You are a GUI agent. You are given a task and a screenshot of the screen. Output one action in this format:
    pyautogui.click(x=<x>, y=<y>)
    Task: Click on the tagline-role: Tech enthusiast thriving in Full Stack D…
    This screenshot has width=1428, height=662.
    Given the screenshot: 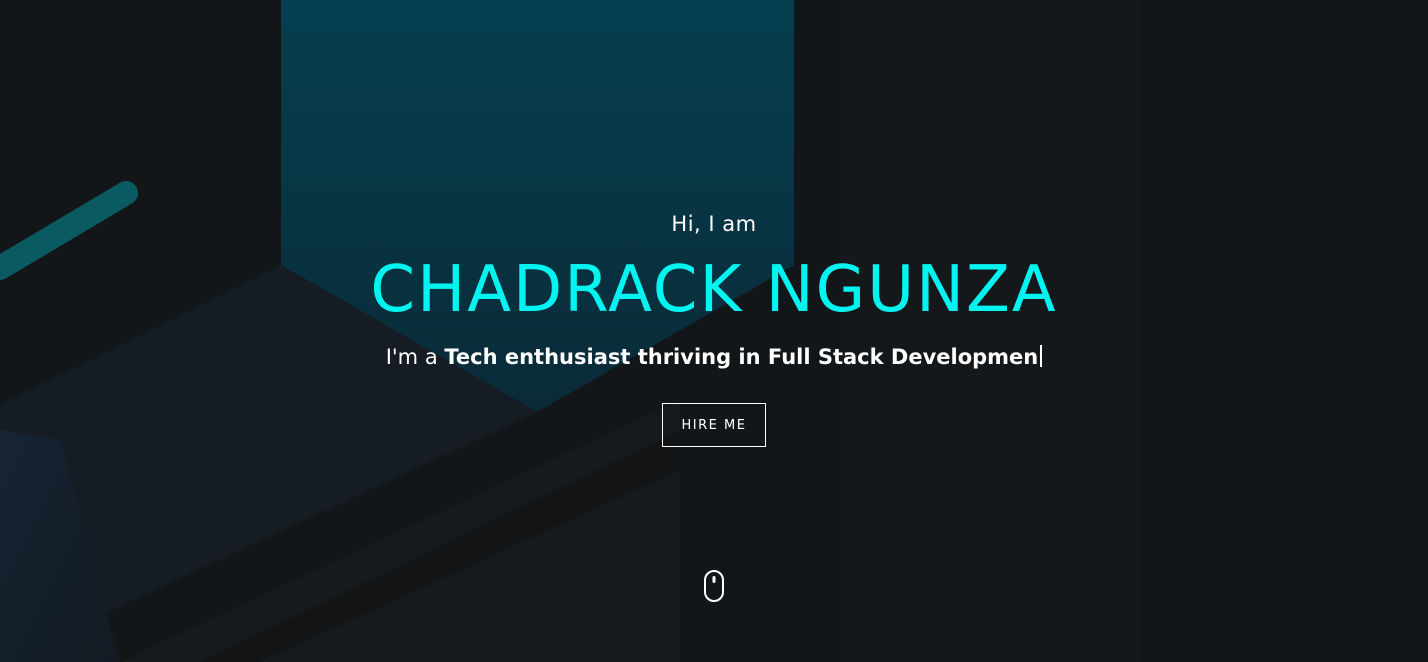 What is the action you would take?
    pyautogui.click(x=741, y=357)
    